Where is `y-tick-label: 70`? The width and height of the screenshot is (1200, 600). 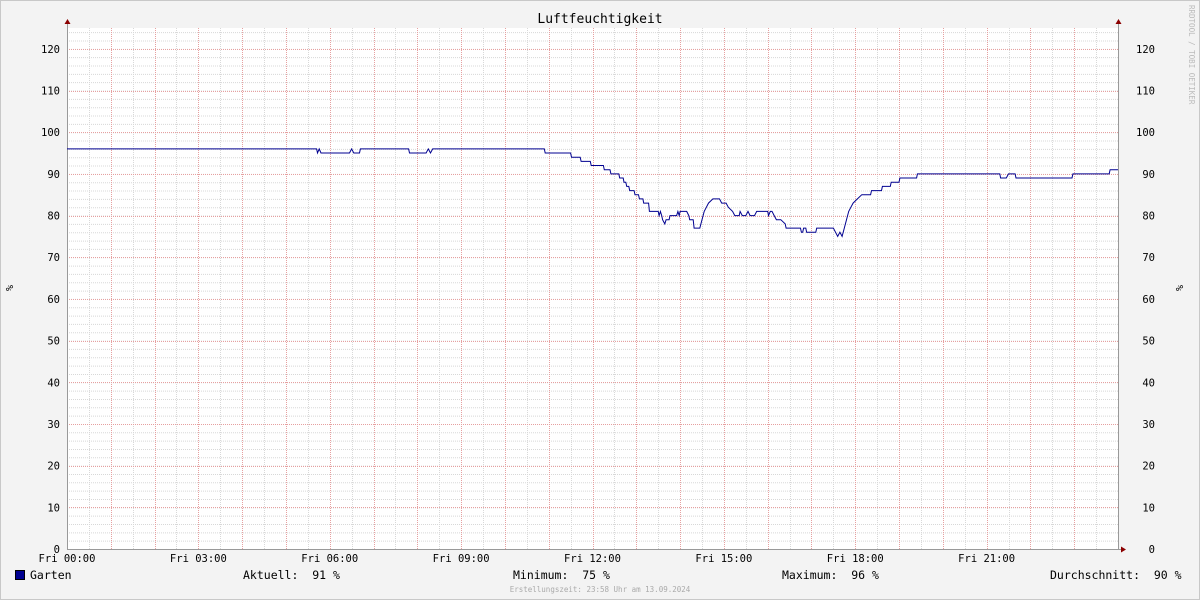
y-tick-label: 70 is located at coordinates (53, 258).